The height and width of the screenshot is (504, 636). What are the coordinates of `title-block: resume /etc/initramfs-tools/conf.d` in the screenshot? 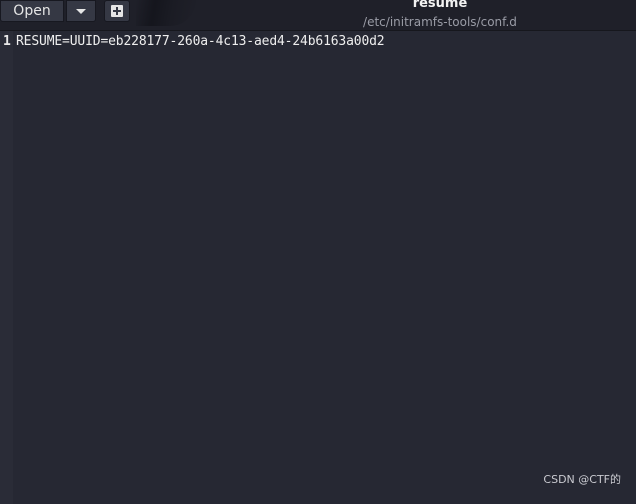 It's located at (440, 15).